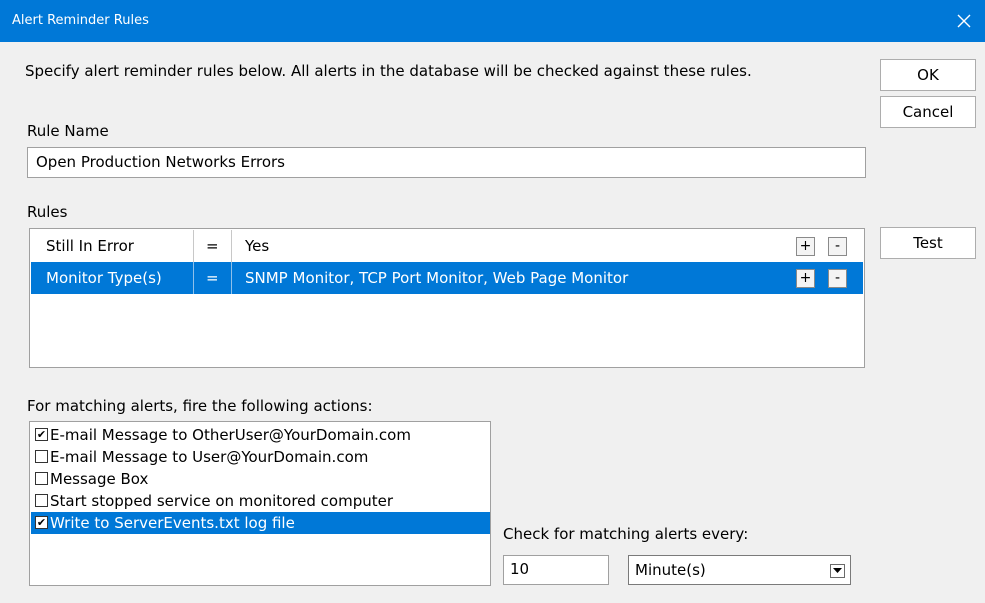  Describe the element at coordinates (447, 246) in the screenshot. I see `rule-row: Still In Error = Yes + -` at that location.